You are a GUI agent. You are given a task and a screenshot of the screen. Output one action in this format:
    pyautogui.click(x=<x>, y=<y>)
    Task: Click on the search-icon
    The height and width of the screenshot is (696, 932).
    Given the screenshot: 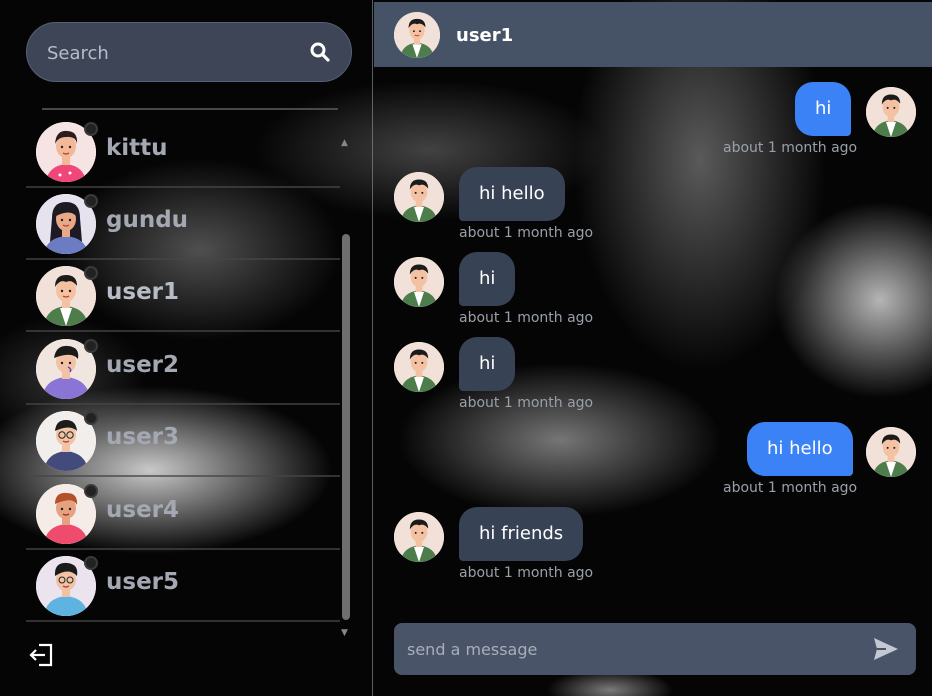 What is the action you would take?
    pyautogui.click(x=320, y=52)
    